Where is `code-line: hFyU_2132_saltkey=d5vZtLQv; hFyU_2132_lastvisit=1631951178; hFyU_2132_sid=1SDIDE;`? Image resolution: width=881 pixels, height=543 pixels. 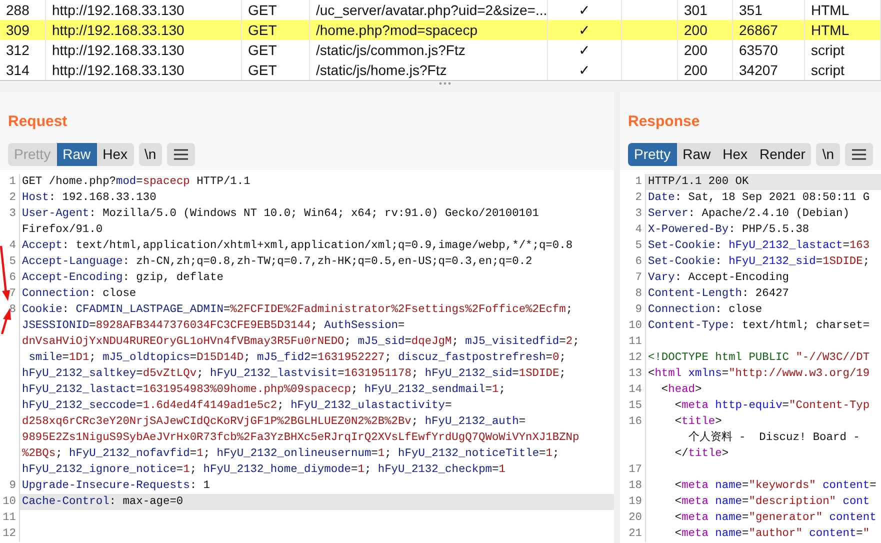 code-line: hFyU_2132_saltkey=d5vZtLQv; hFyU_2132_lastvisit=1631951178; hFyU_2132_sid=1SDIDE; is located at coordinates (294, 374).